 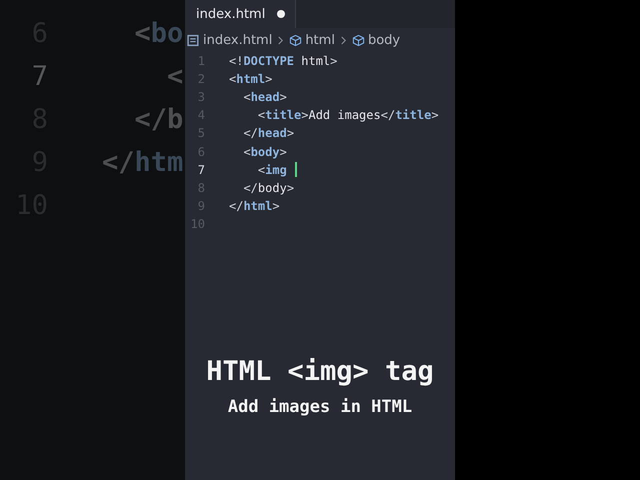 What do you see at coordinates (175, 76) in the screenshot?
I see `code-line: <` at bounding box center [175, 76].